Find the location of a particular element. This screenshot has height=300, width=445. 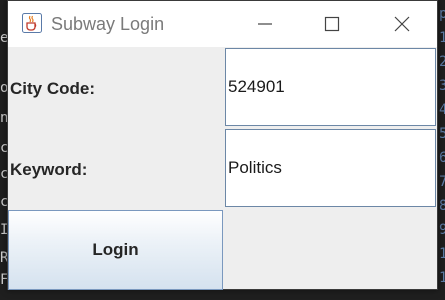

login-button-label: Login is located at coordinates (115, 249).